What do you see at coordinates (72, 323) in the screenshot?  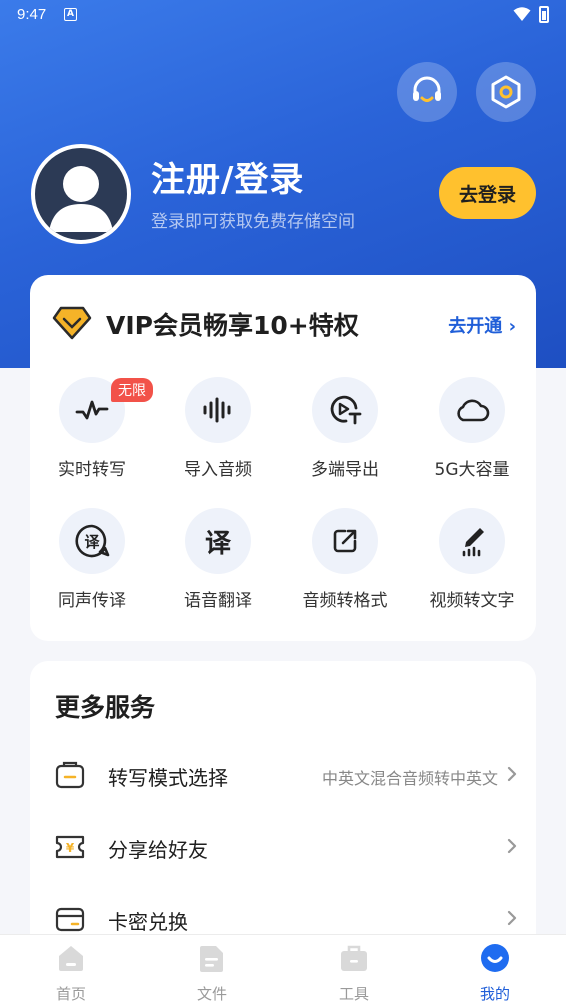 I see `vip-diamond-icon` at bounding box center [72, 323].